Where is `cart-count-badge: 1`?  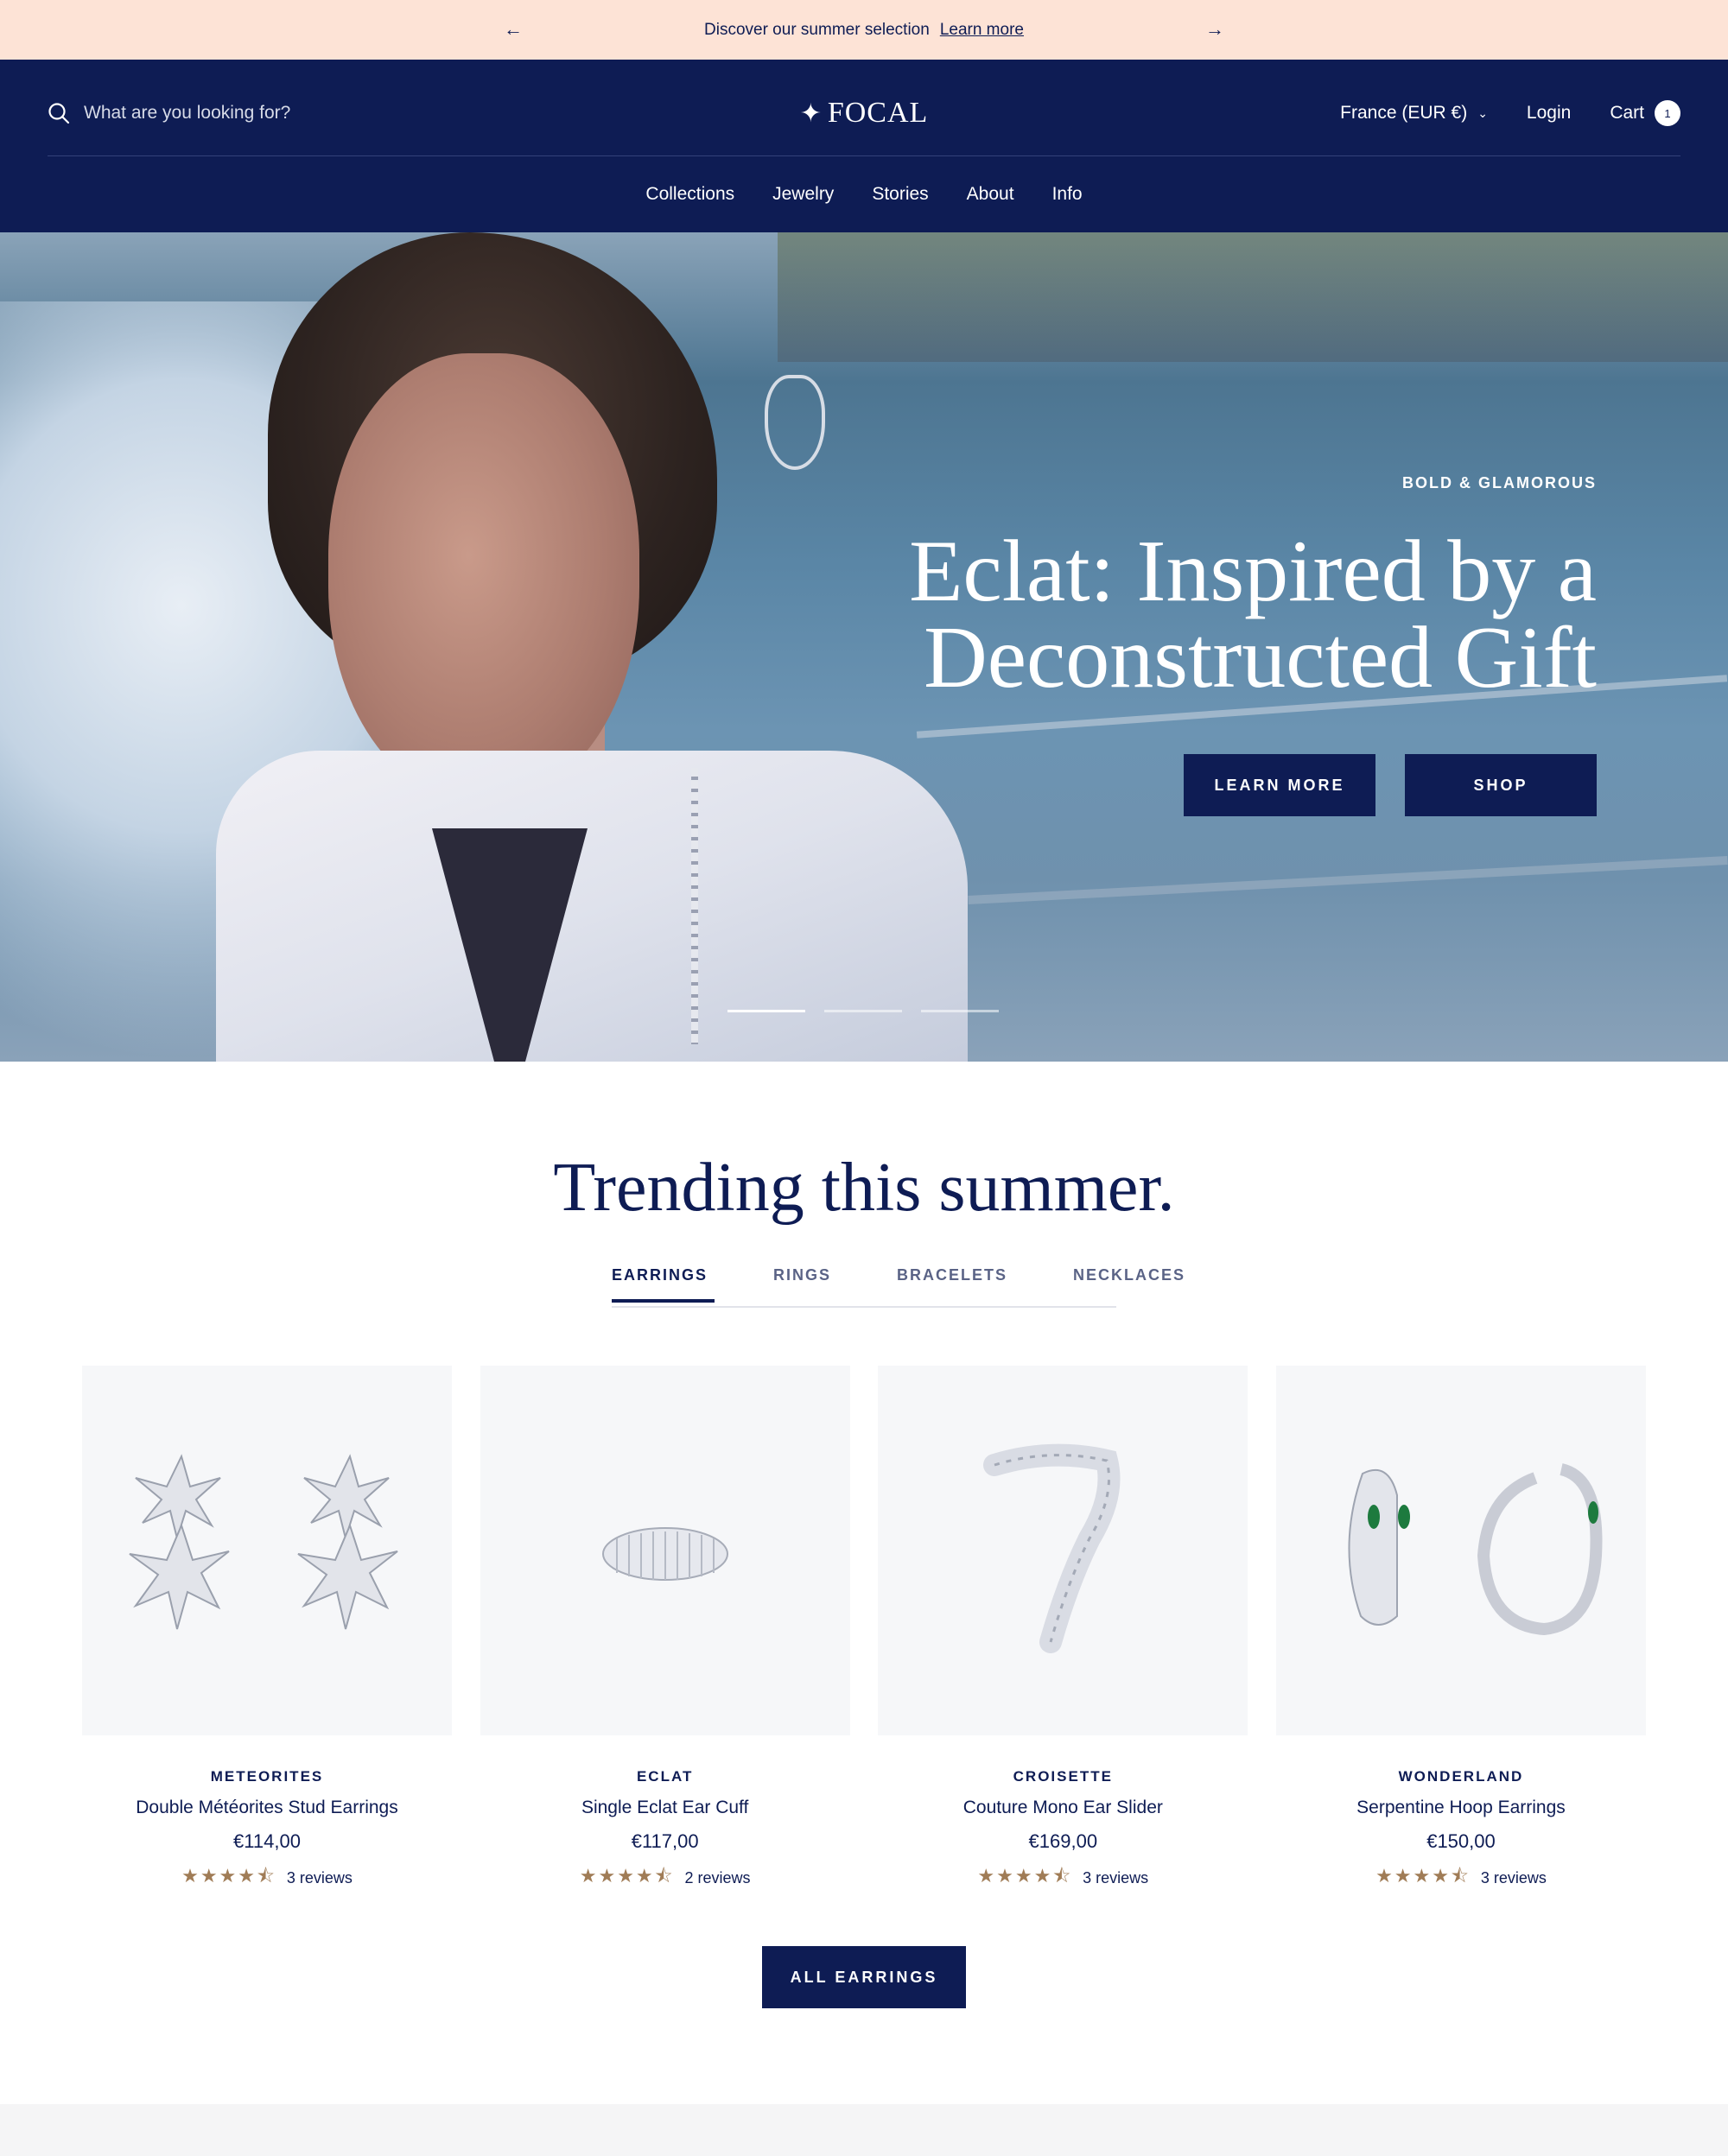
cart-count-badge: 1 is located at coordinates (1667, 113).